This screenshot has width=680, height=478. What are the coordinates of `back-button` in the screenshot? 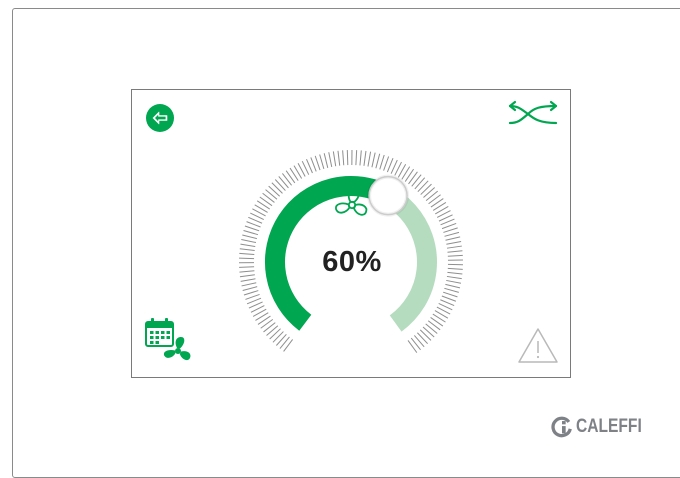 It's located at (160, 118).